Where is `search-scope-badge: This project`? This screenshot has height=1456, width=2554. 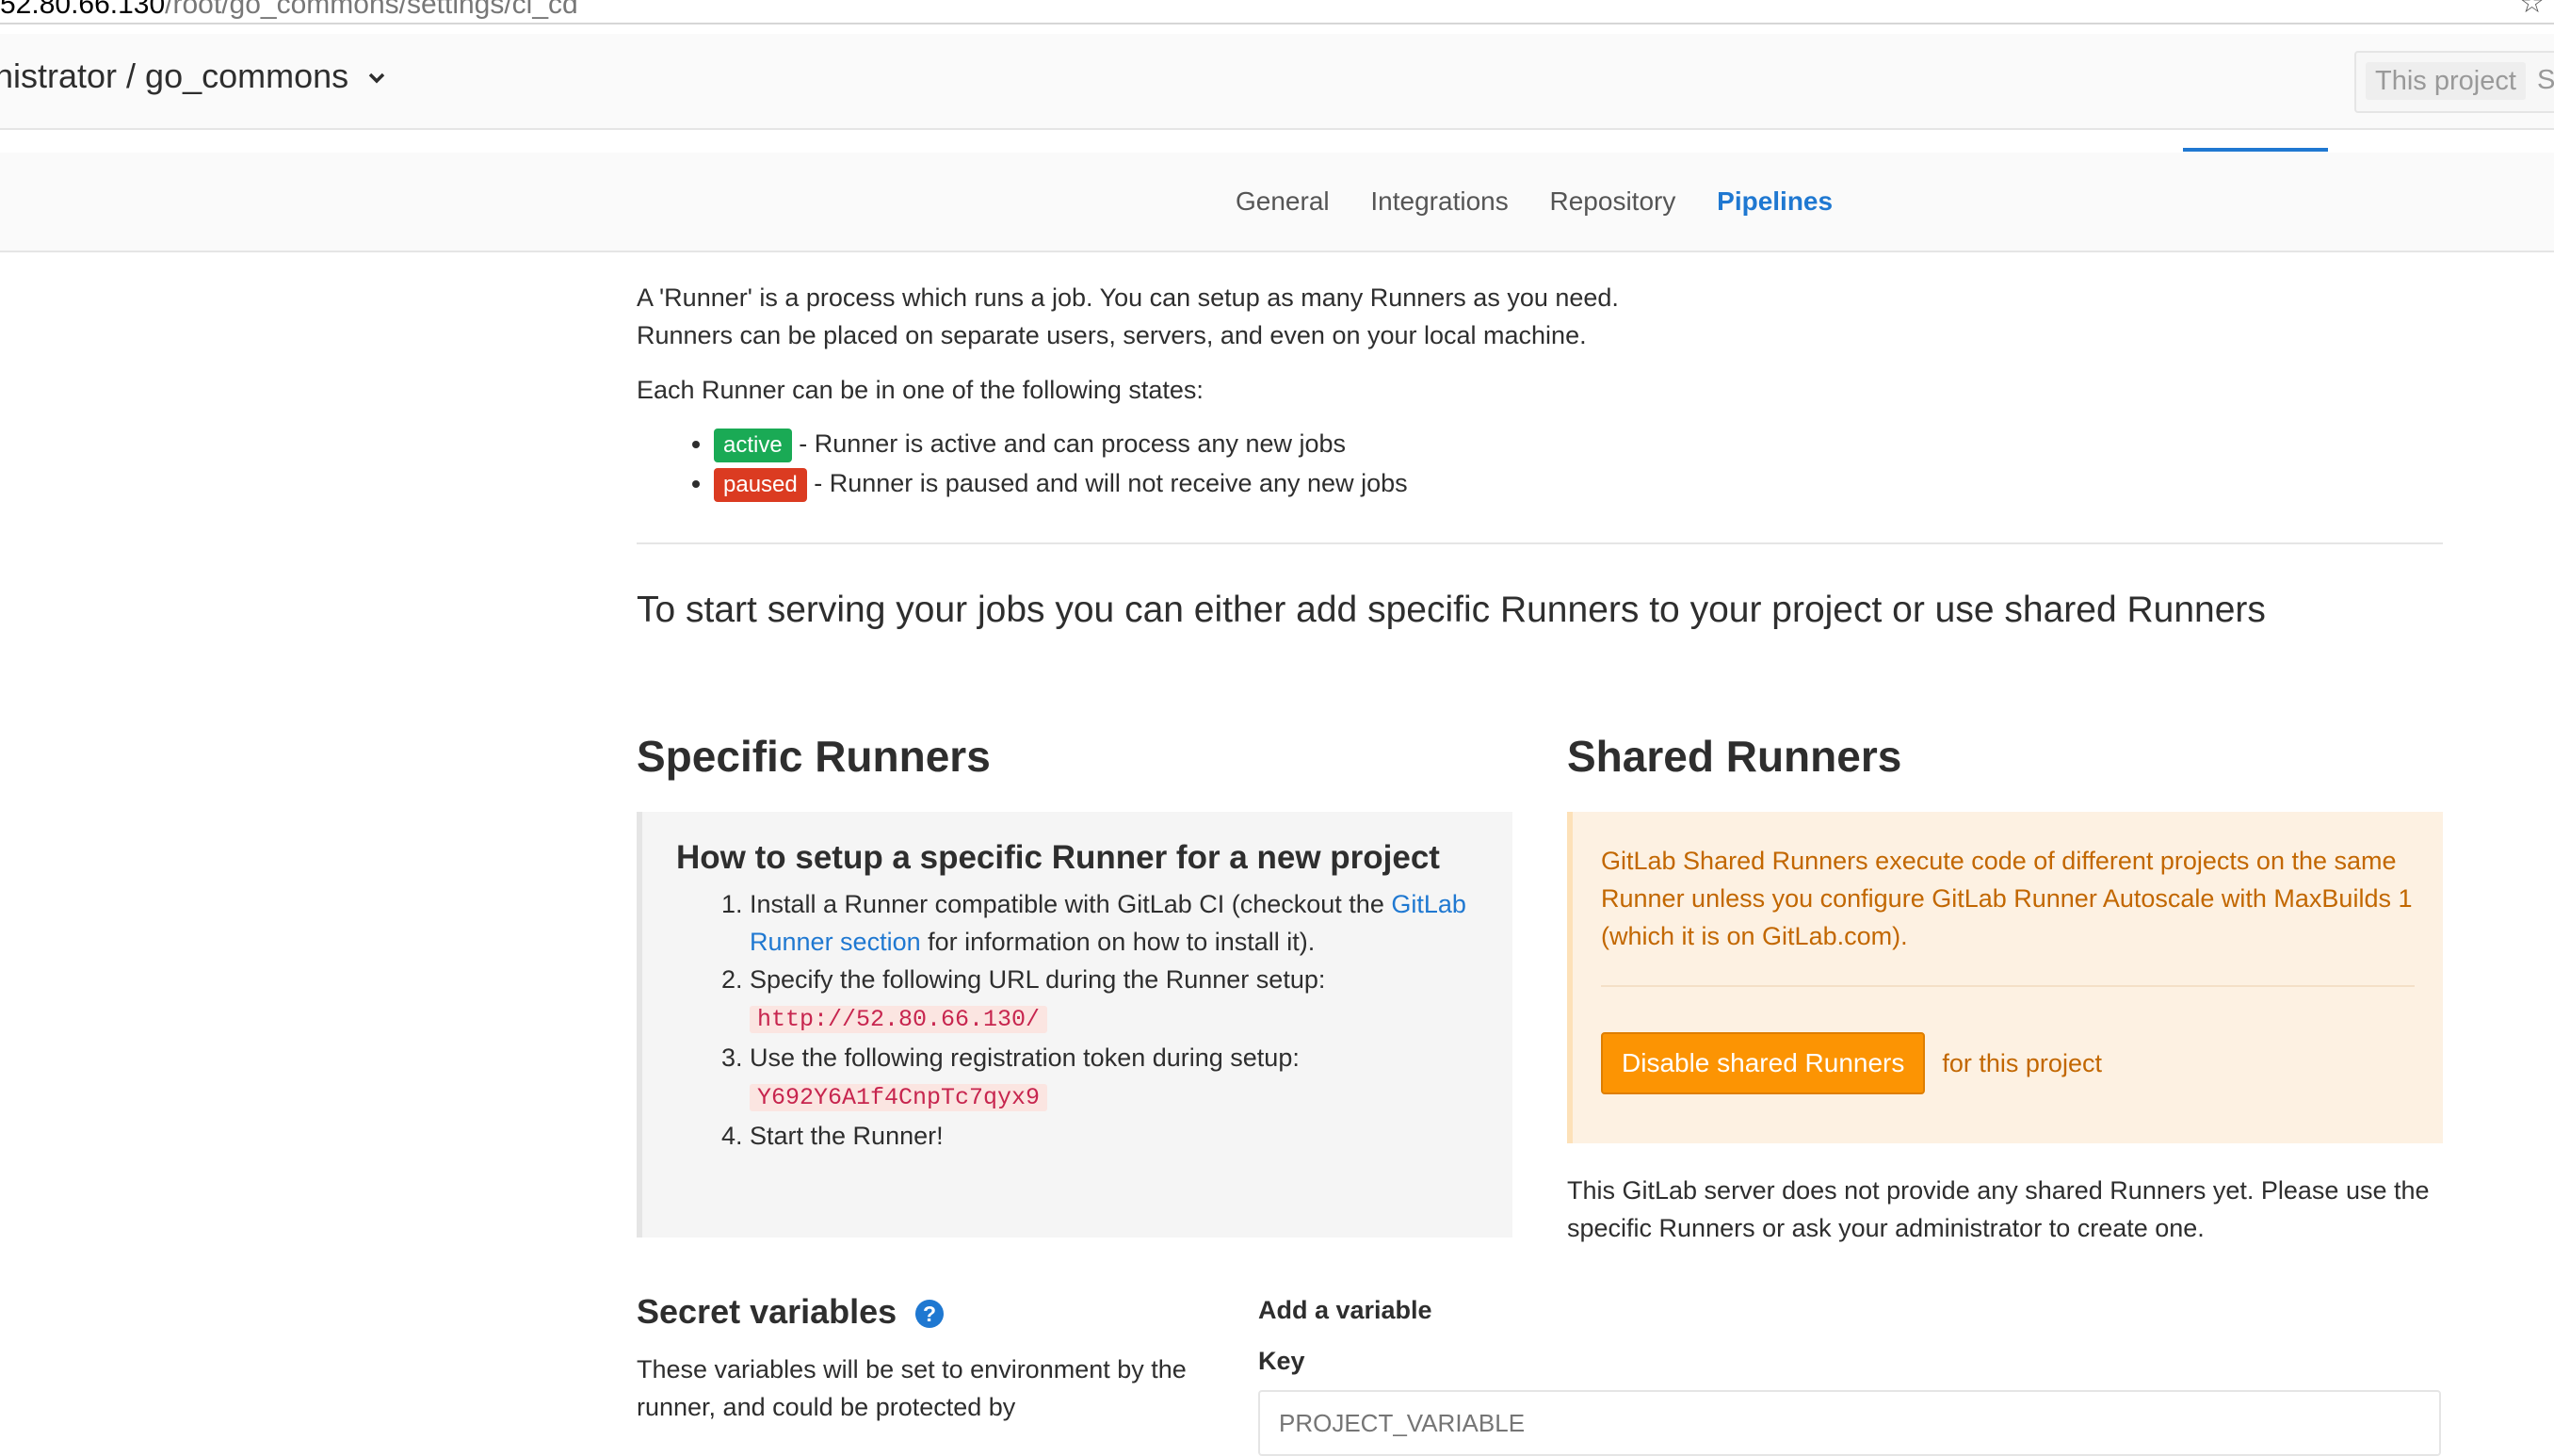
search-scope-badge: This project is located at coordinates (2446, 81).